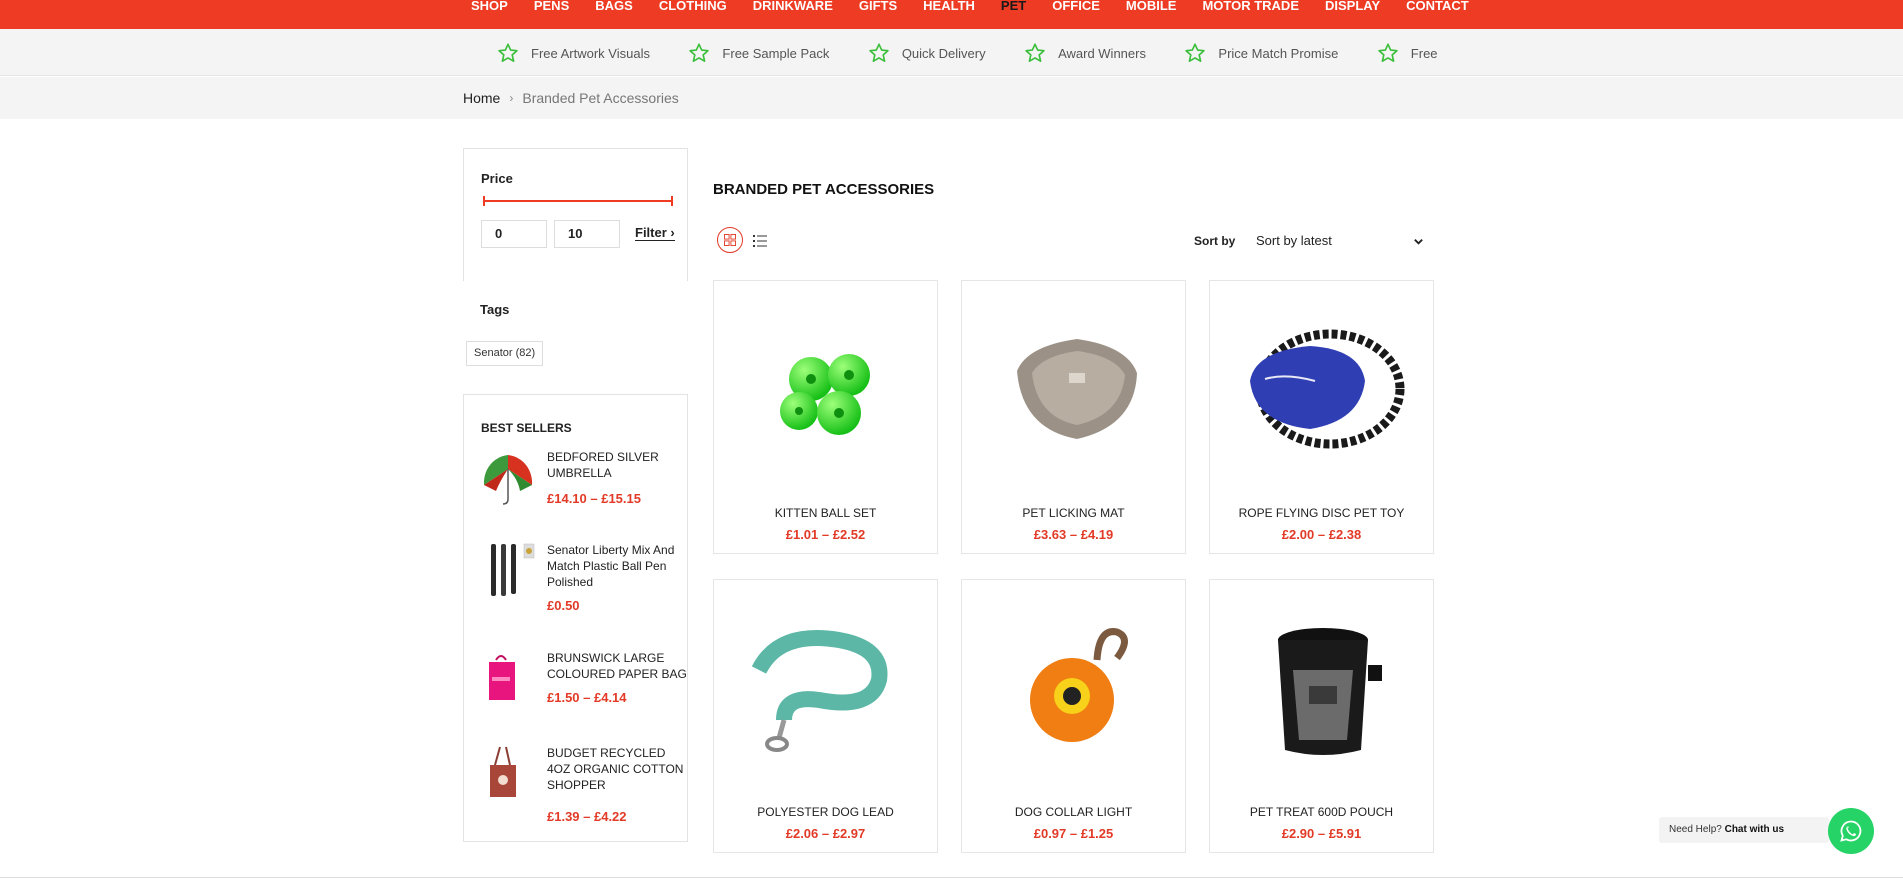 This screenshot has width=1903, height=880. What do you see at coordinates (819, 691) in the screenshot?
I see `polyester-dog-lead-image` at bounding box center [819, 691].